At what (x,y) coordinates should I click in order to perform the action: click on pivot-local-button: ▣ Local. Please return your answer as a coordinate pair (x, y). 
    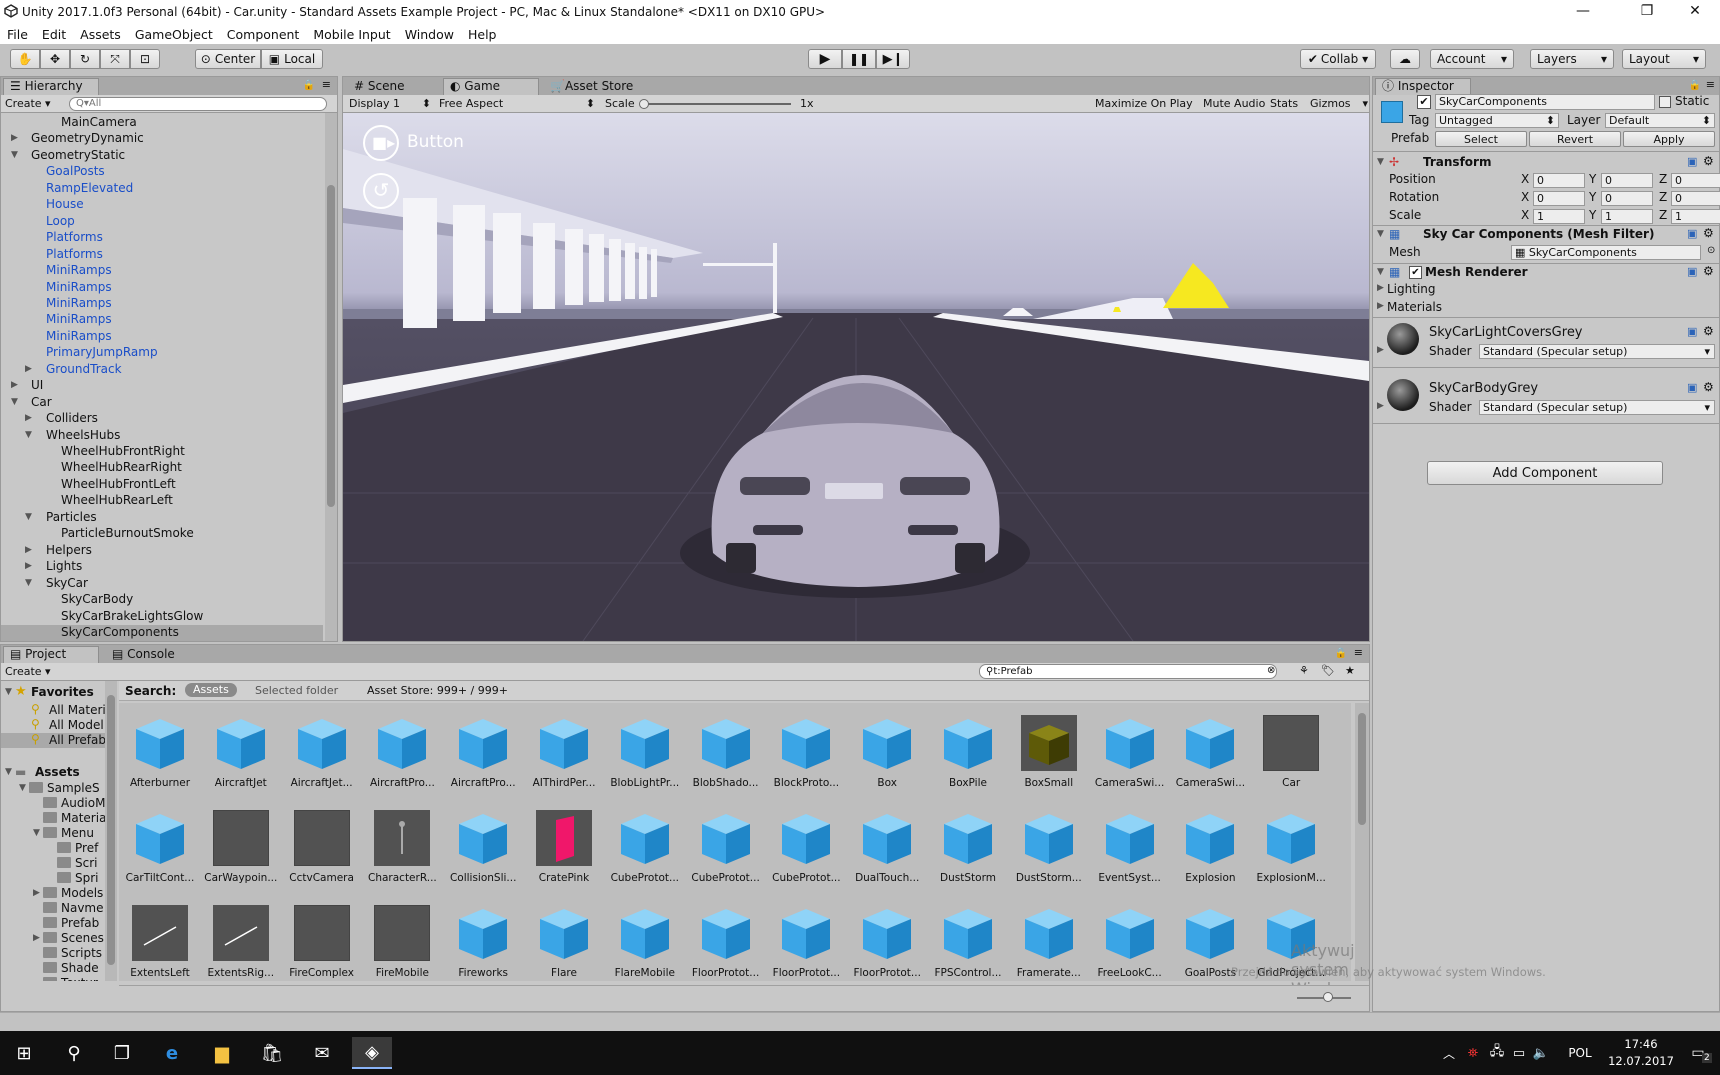
    Looking at the image, I should click on (292, 59).